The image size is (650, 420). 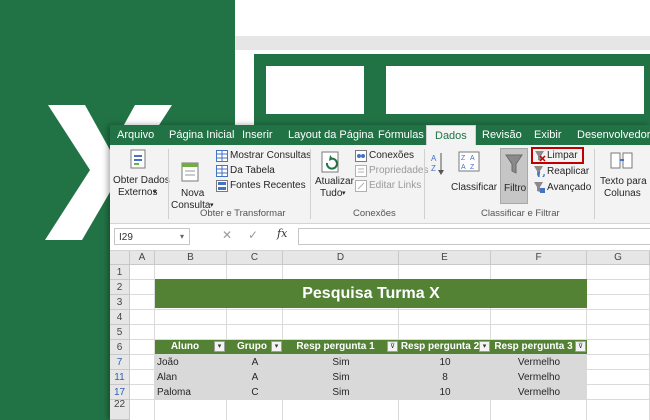 What do you see at coordinates (120, 392) in the screenshot?
I see `row-header: 17` at bounding box center [120, 392].